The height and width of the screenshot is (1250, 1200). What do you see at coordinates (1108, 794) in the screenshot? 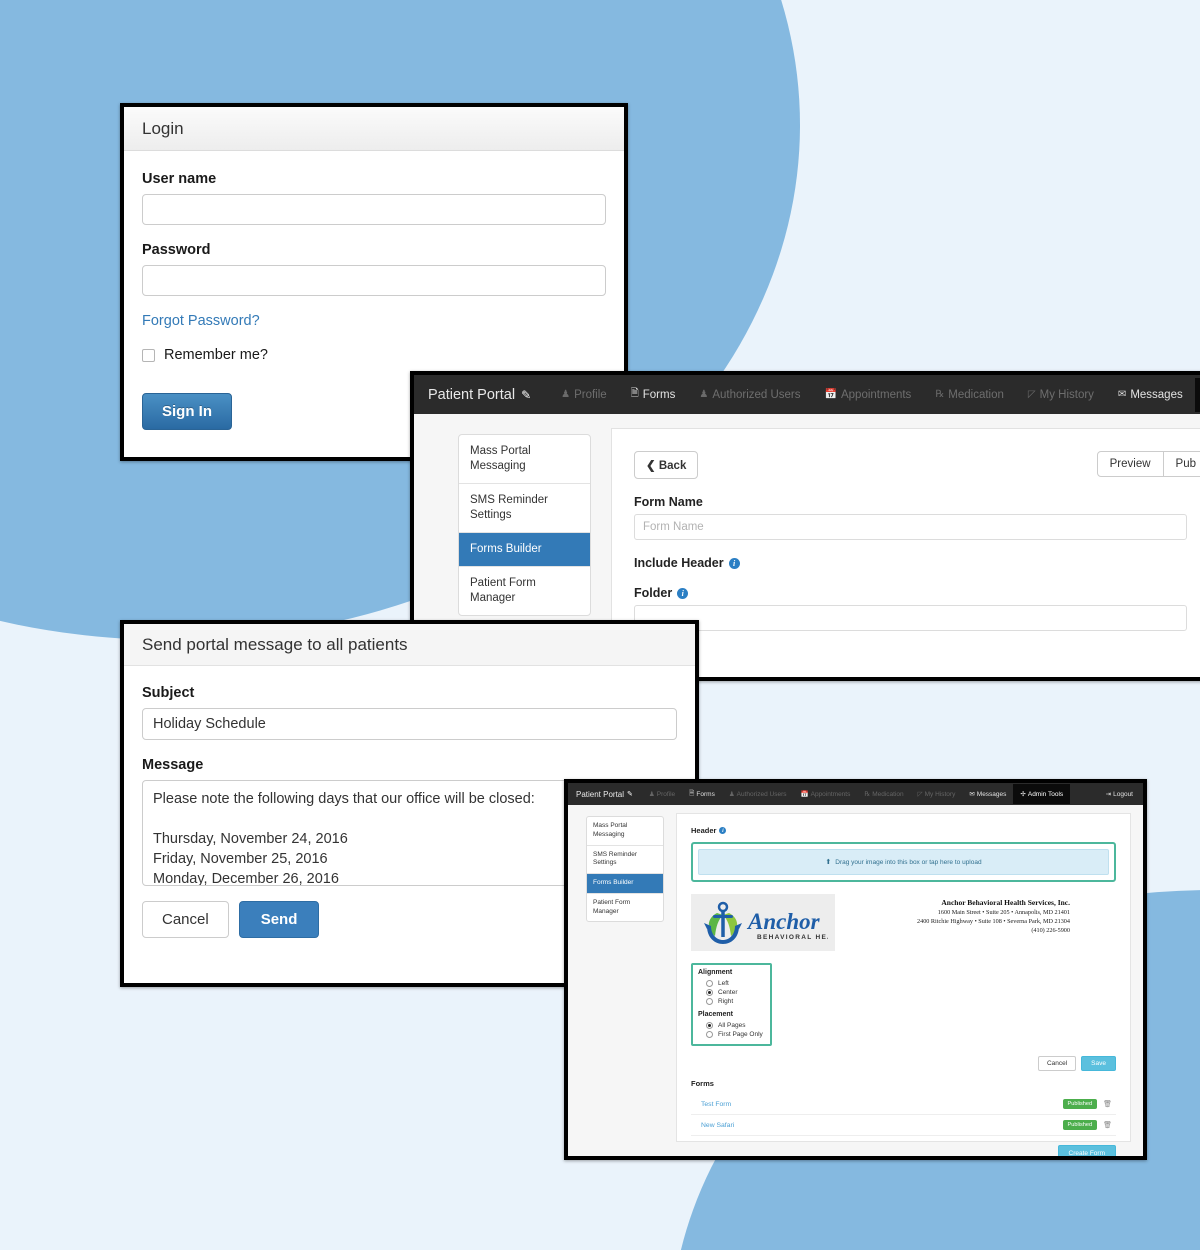
I see `logout-icon: ⇥` at bounding box center [1108, 794].